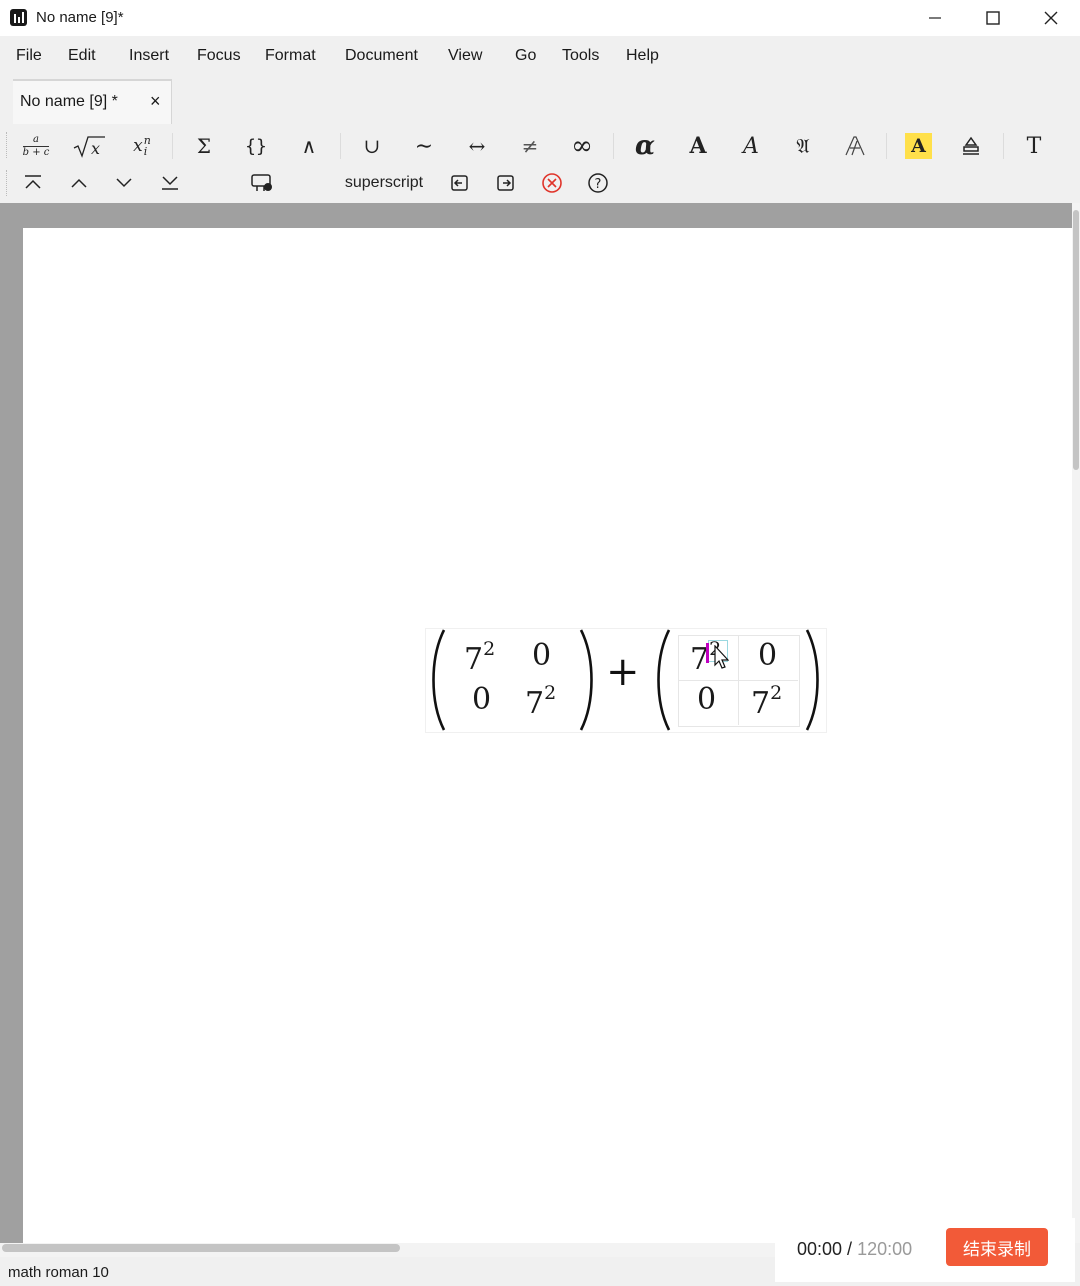 This screenshot has width=1080, height=1286. What do you see at coordinates (204, 146) in the screenshot?
I see `sum-icon: Σ` at bounding box center [204, 146].